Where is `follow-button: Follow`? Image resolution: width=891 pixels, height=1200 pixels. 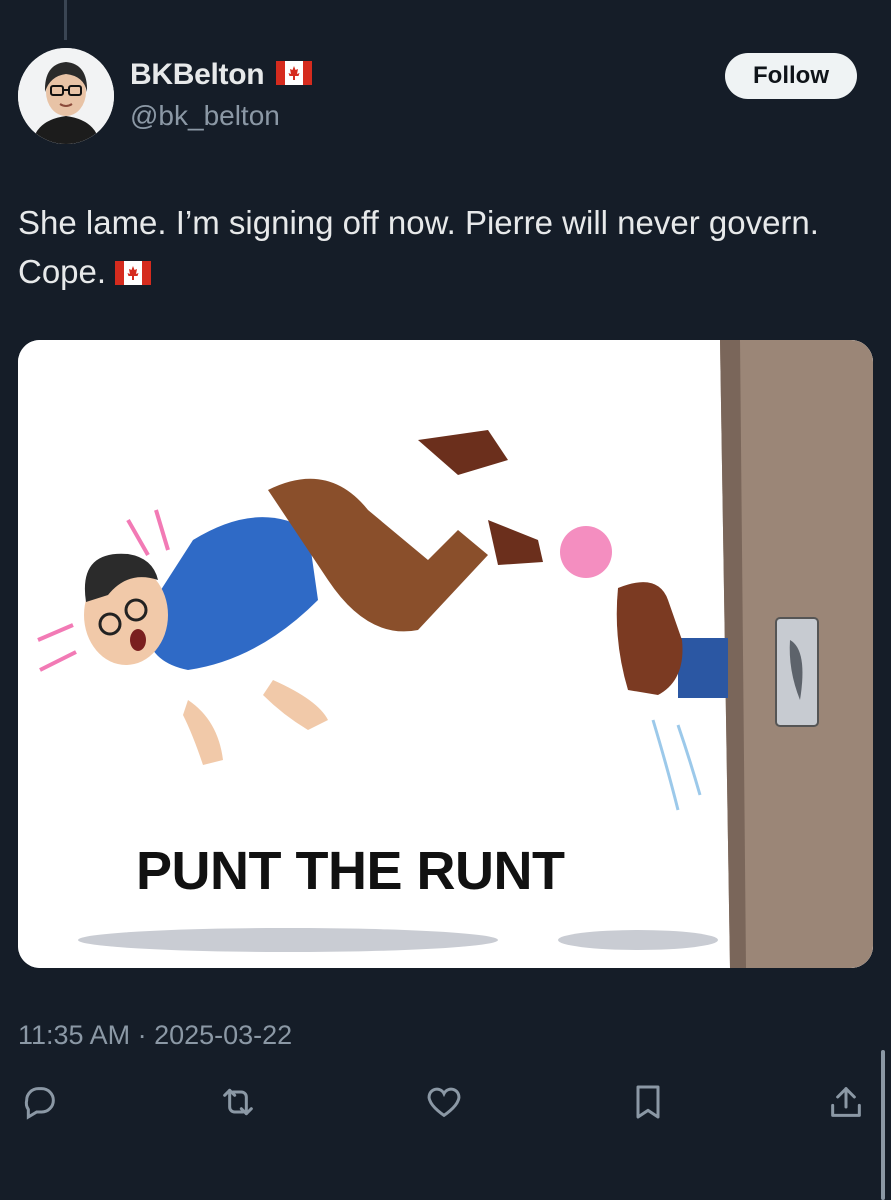
follow-button: Follow is located at coordinates (791, 76).